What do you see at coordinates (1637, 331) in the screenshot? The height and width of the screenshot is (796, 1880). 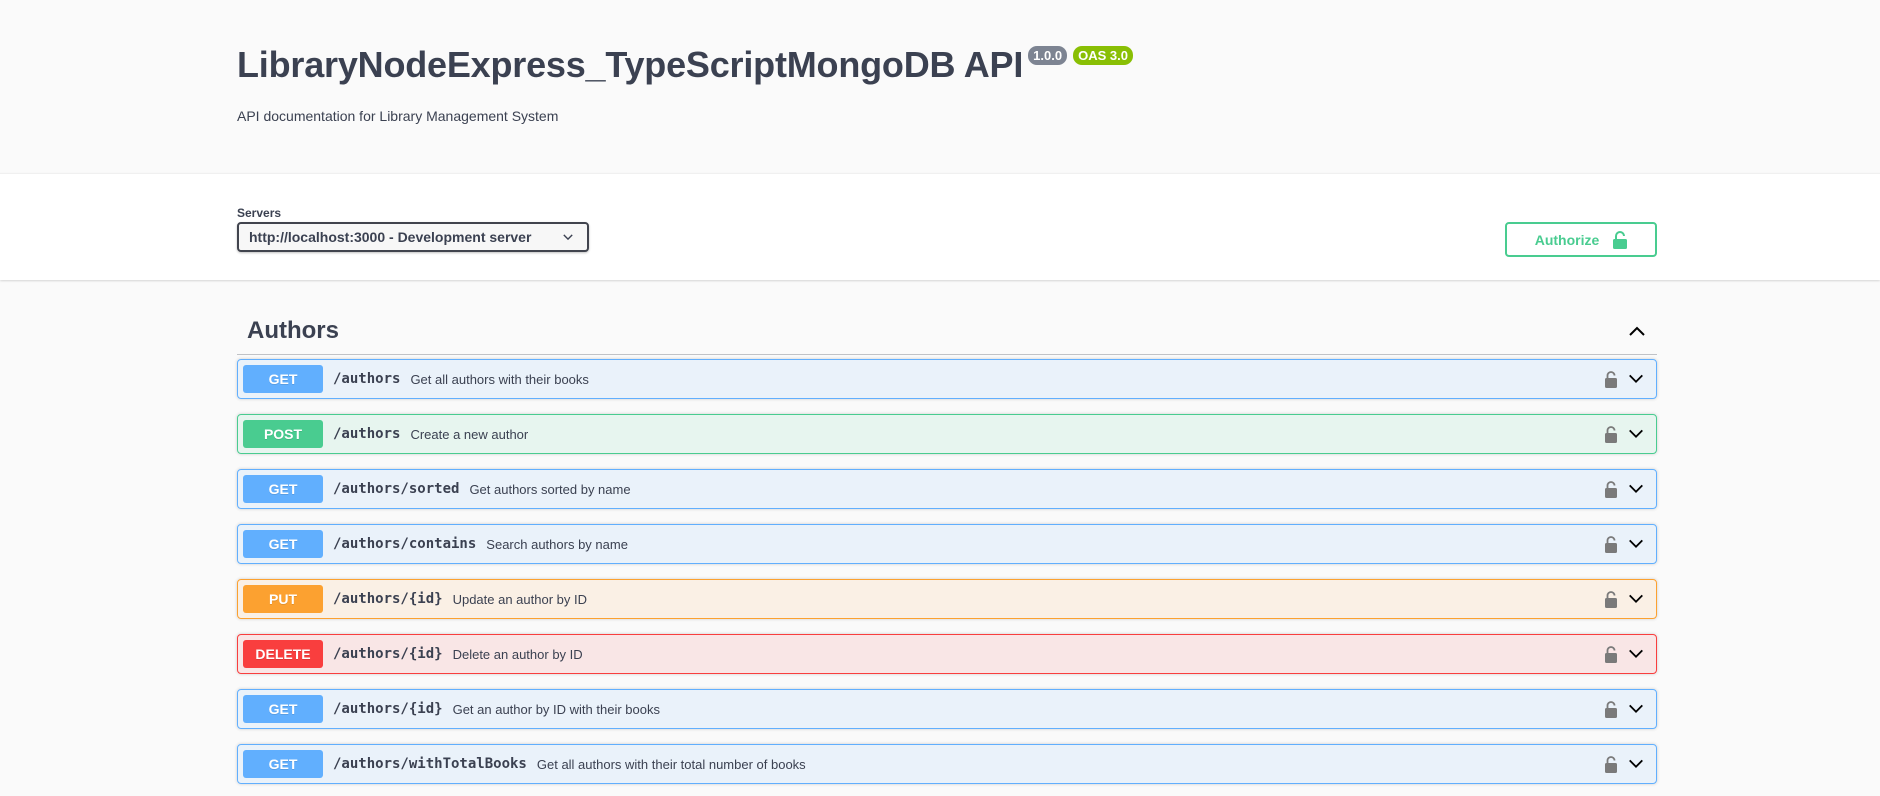 I see `chevron-up-icon` at bounding box center [1637, 331].